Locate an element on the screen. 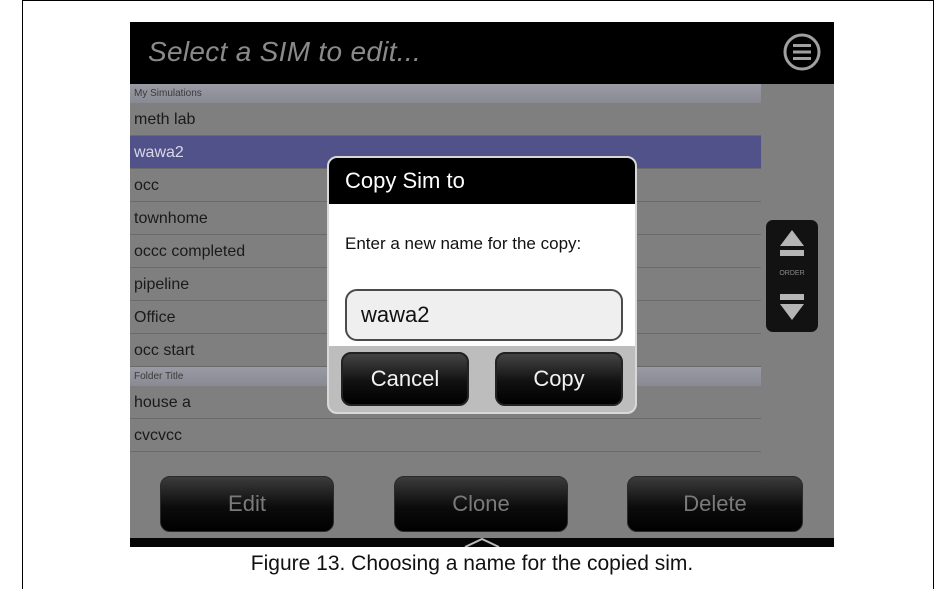 The width and height of the screenshot is (944, 590). section-header-my-simulations: My Simulations is located at coordinates (445, 93).